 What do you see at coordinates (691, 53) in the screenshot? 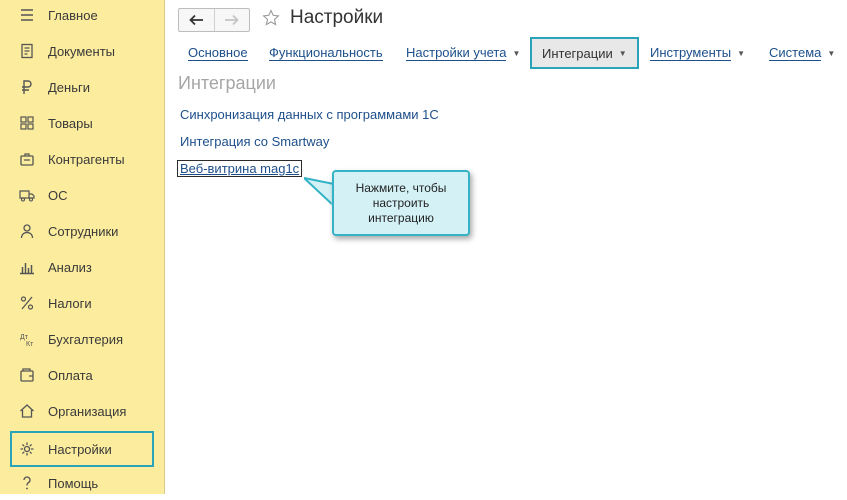
I see `tab-label: Инструменты` at bounding box center [691, 53].